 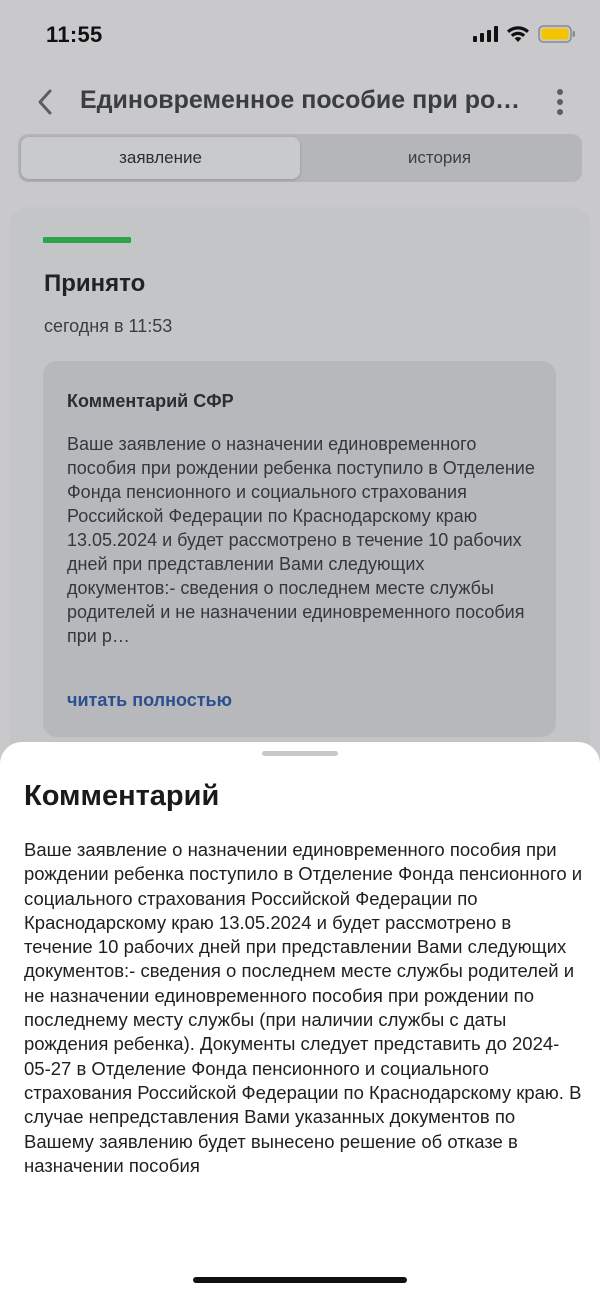 I want to click on tab-history: история, so click(x=439, y=158).